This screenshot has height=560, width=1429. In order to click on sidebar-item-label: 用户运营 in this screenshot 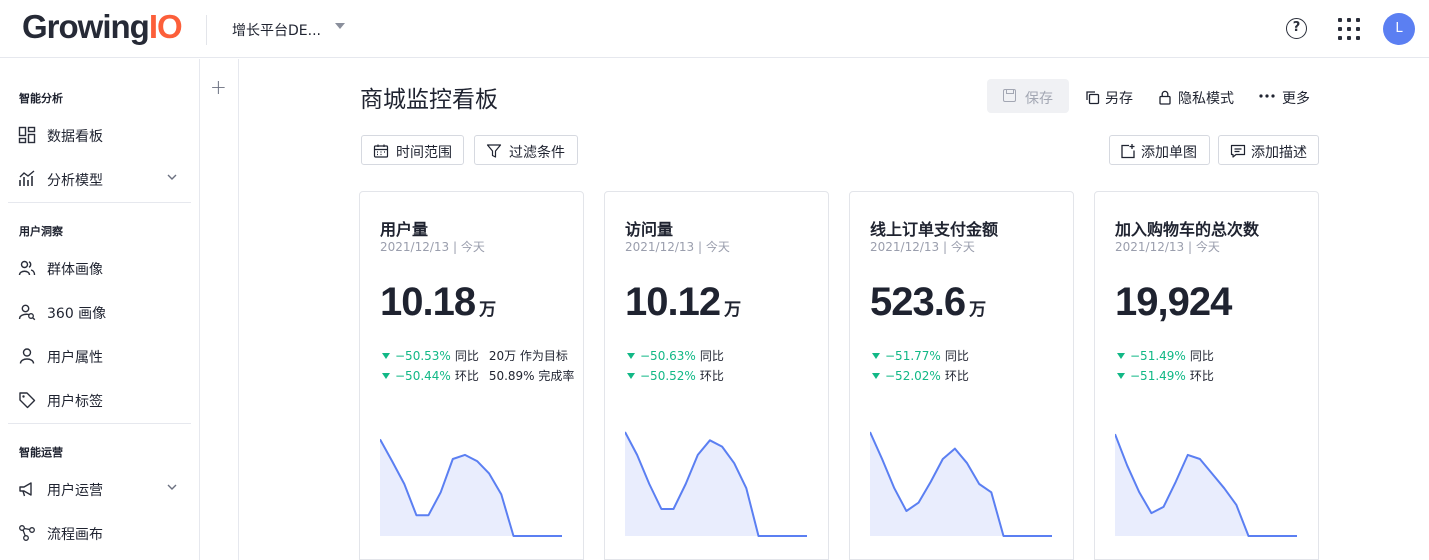, I will do `click(75, 491)`.